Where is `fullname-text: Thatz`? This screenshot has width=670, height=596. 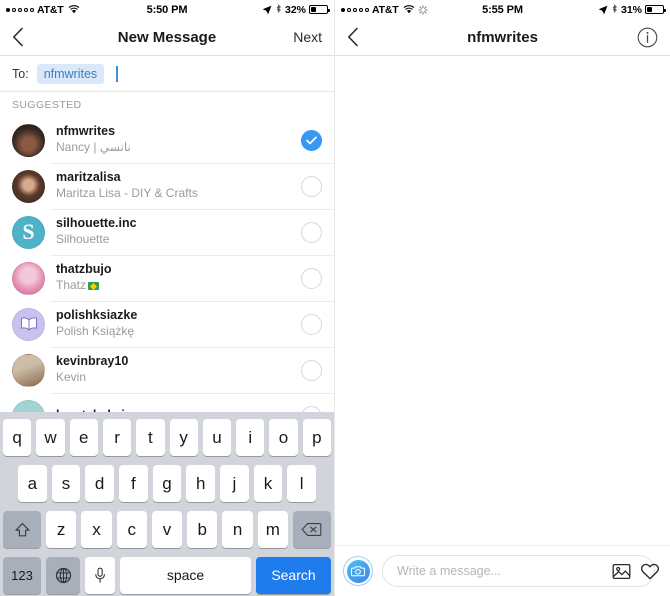
fullname-text: Thatz is located at coordinates (71, 285).